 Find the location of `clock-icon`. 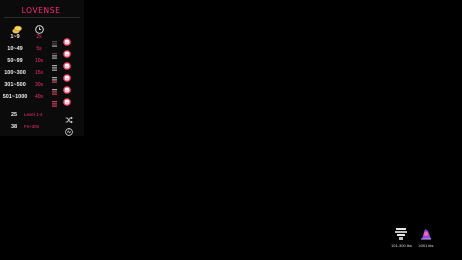

clock-icon is located at coordinates (39, 27).